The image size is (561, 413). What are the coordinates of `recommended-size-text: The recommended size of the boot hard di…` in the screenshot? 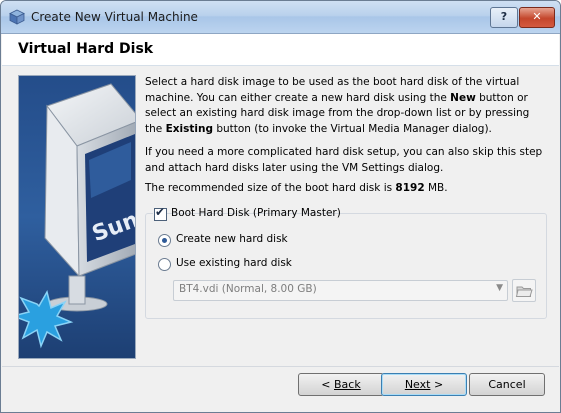 It's located at (270, 188).